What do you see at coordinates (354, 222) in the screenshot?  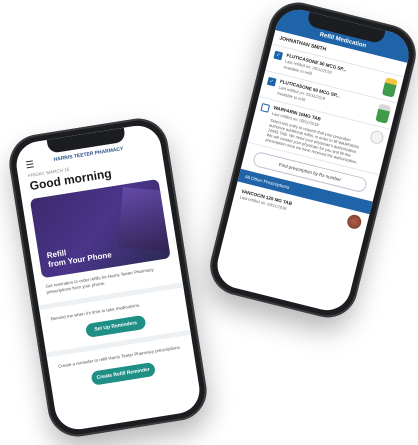 I see `medication-image` at bounding box center [354, 222].